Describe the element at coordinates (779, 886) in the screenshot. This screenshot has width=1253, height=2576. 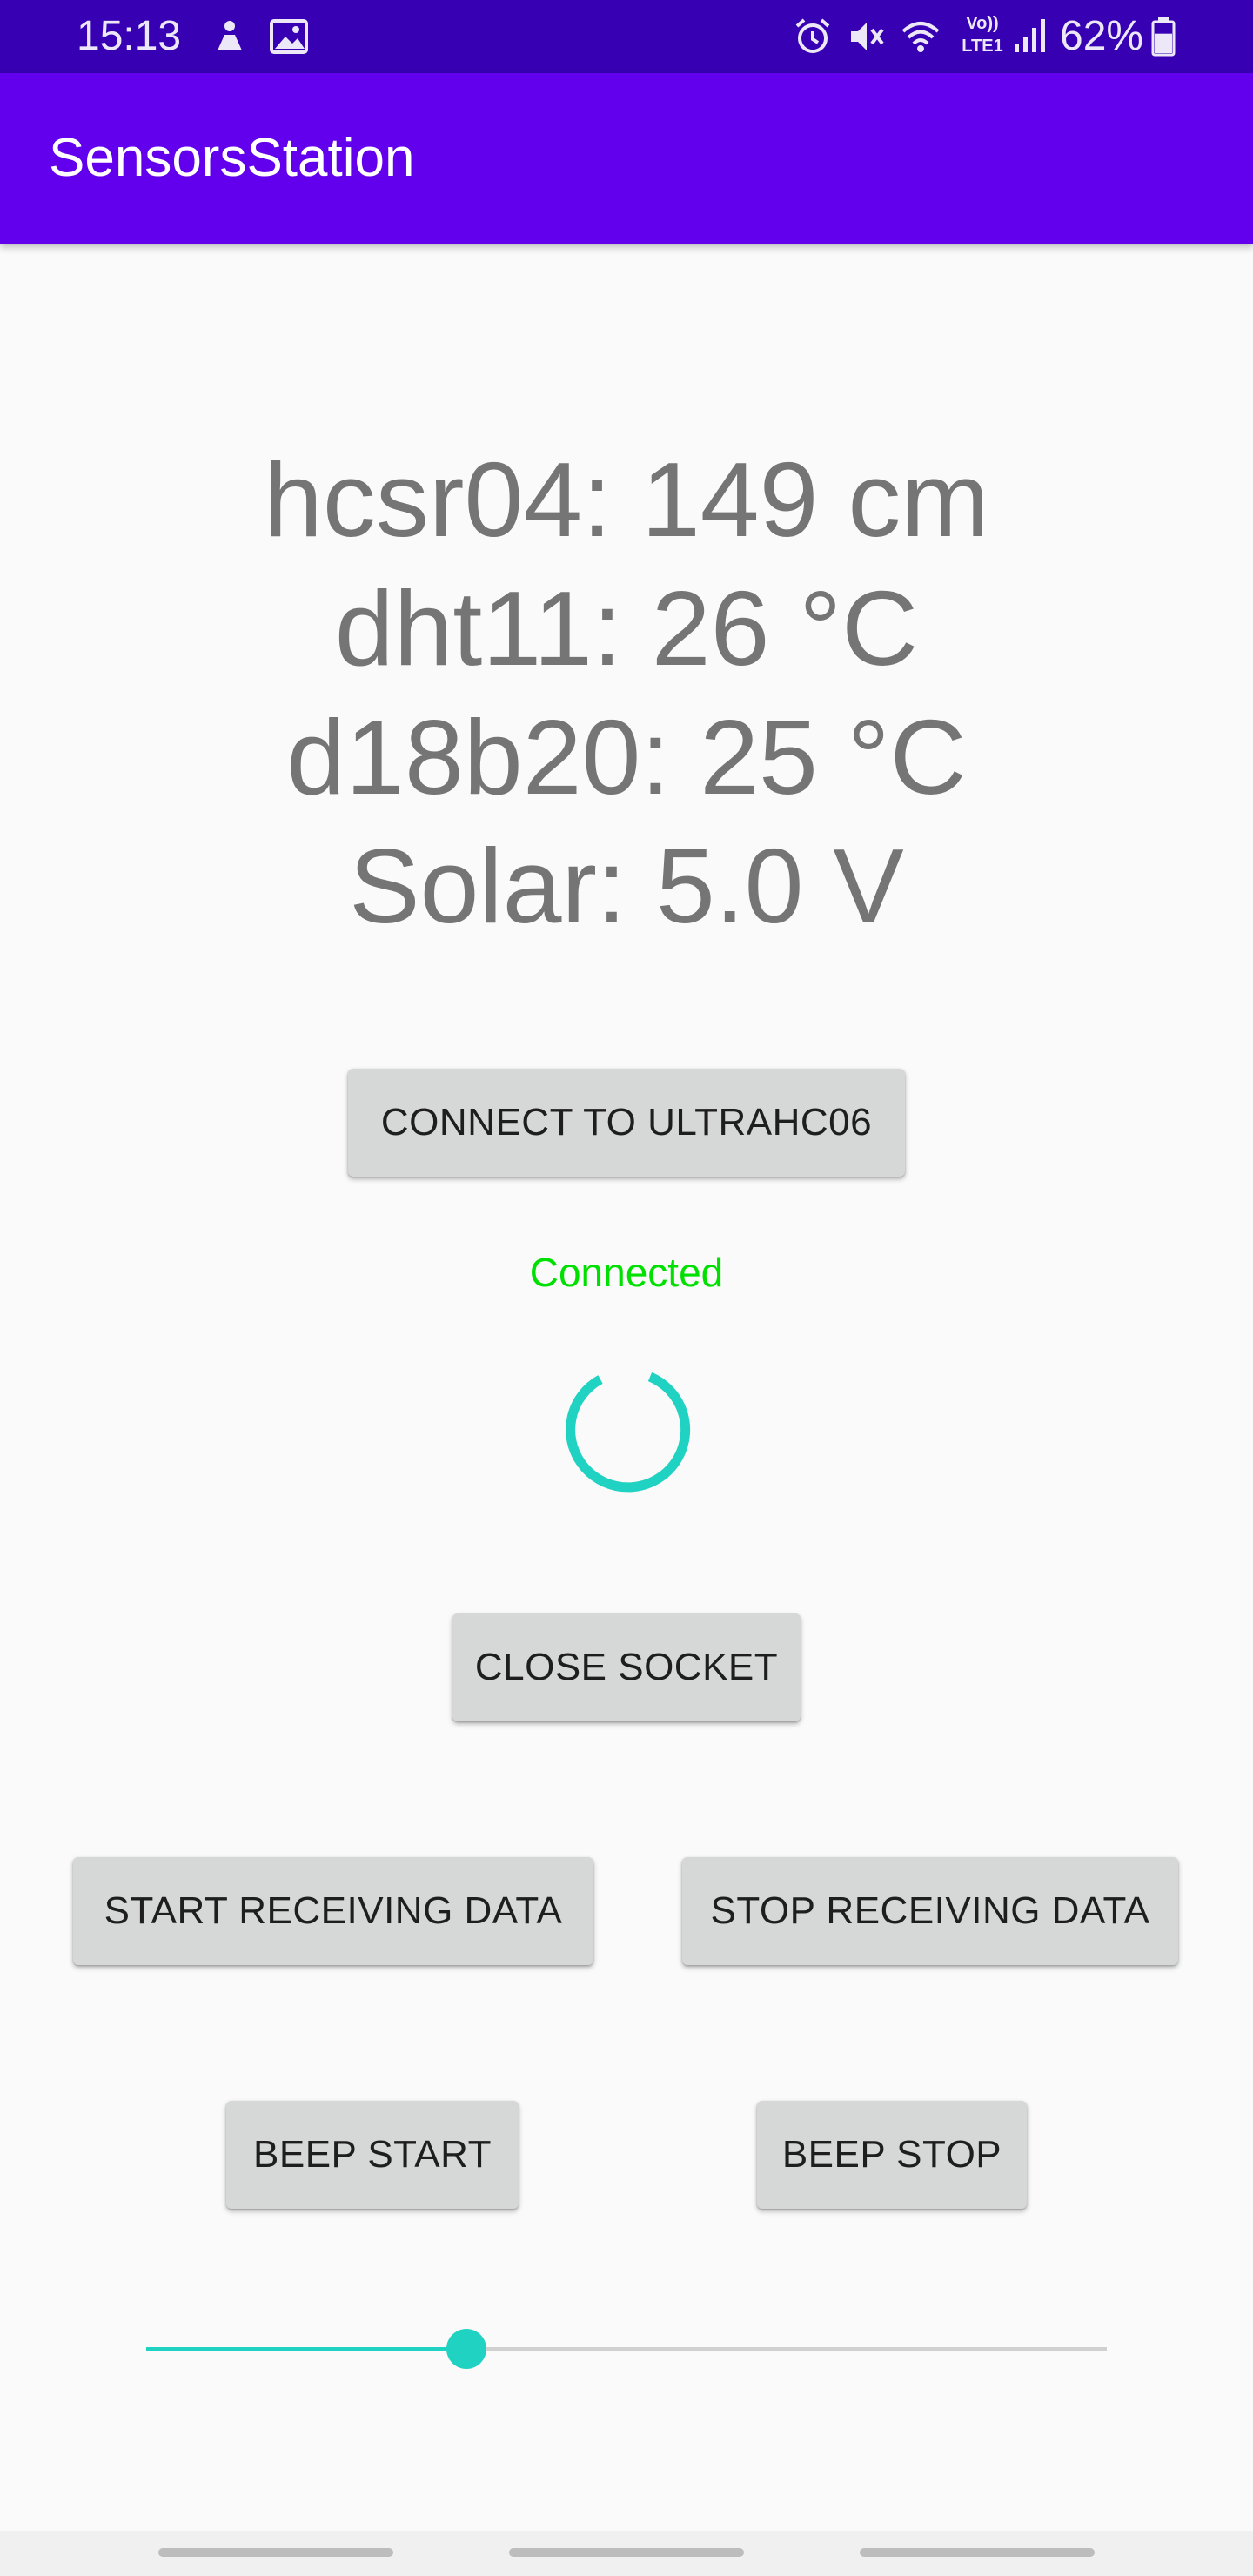
I see `reading-value: 5.0 V` at that location.